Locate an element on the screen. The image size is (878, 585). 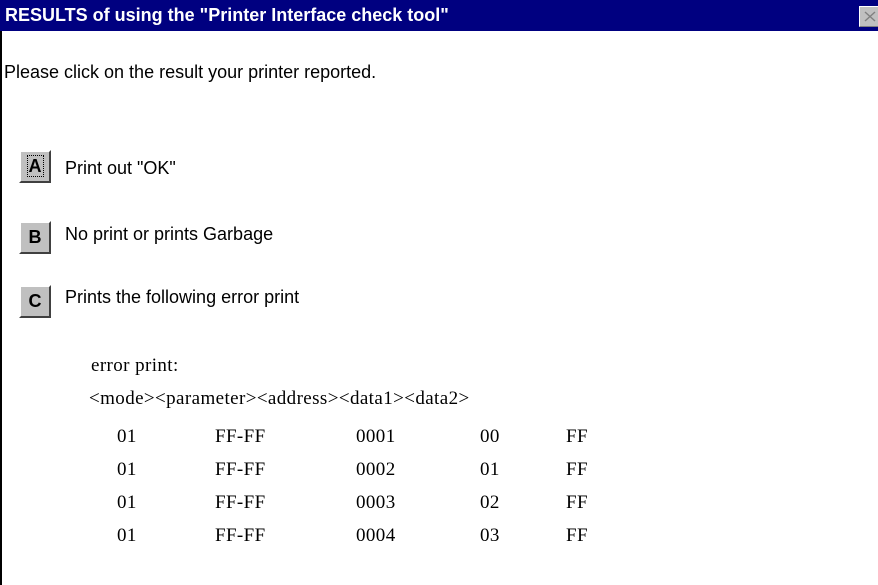
option-a-button: A is located at coordinates (35, 166).